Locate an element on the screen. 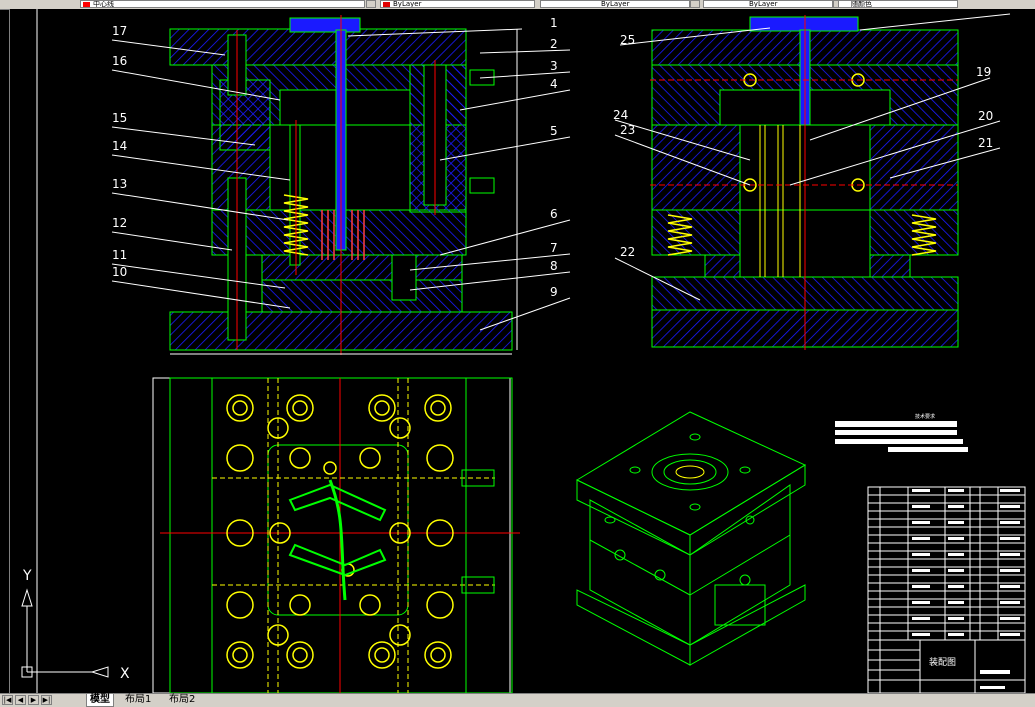 The image size is (1035, 707). part-number: 23 is located at coordinates (627, 130).